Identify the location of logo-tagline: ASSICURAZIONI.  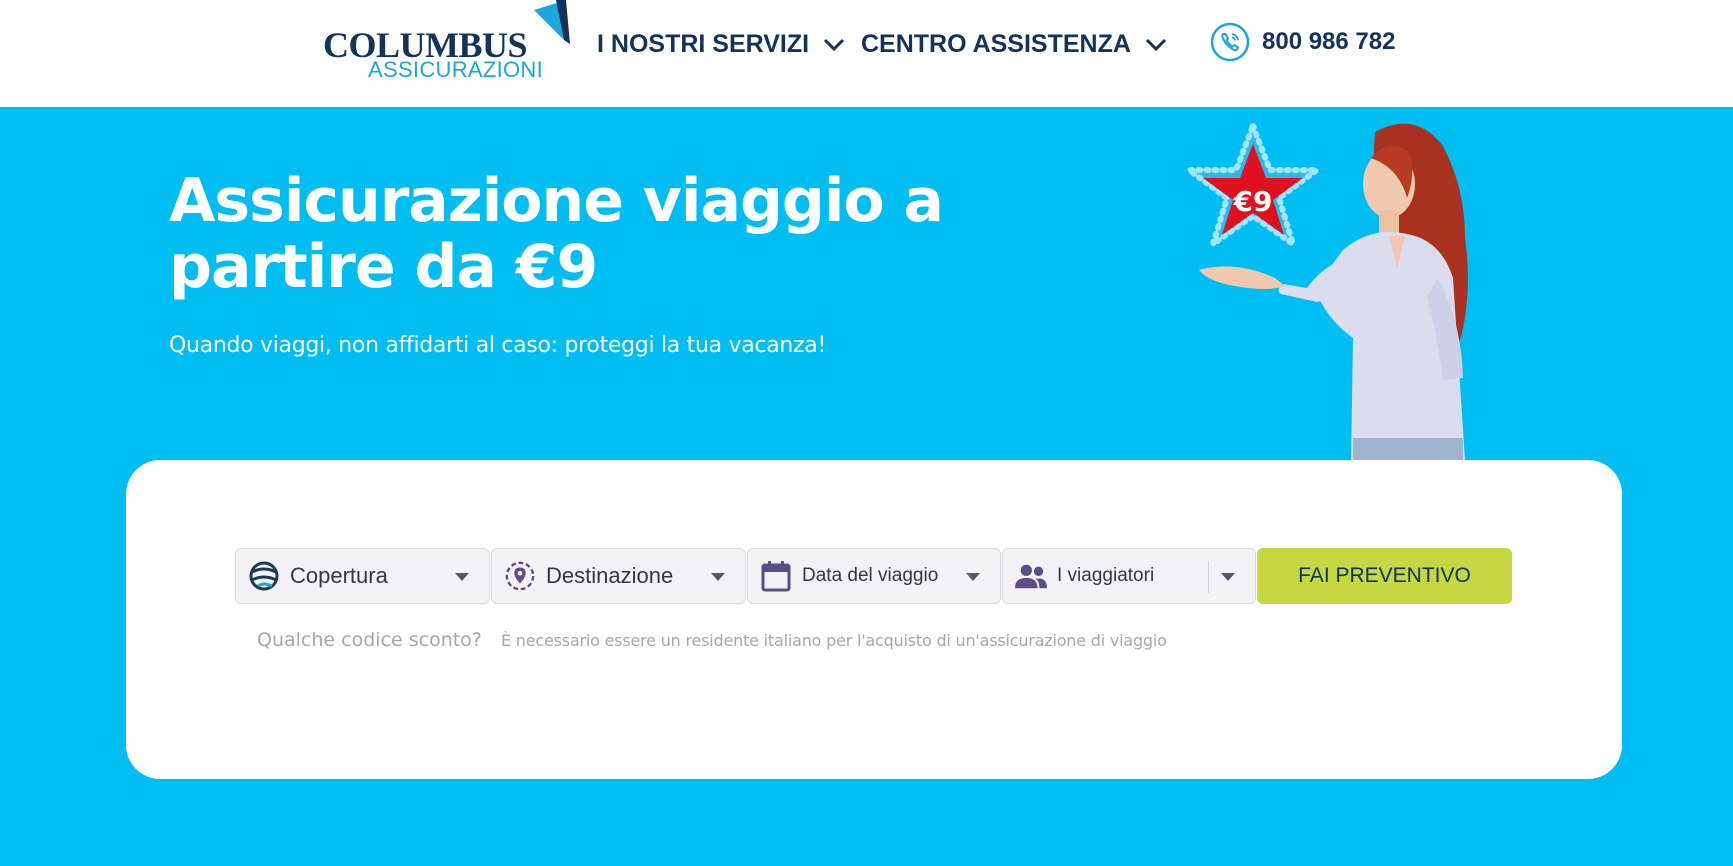
(456, 69).